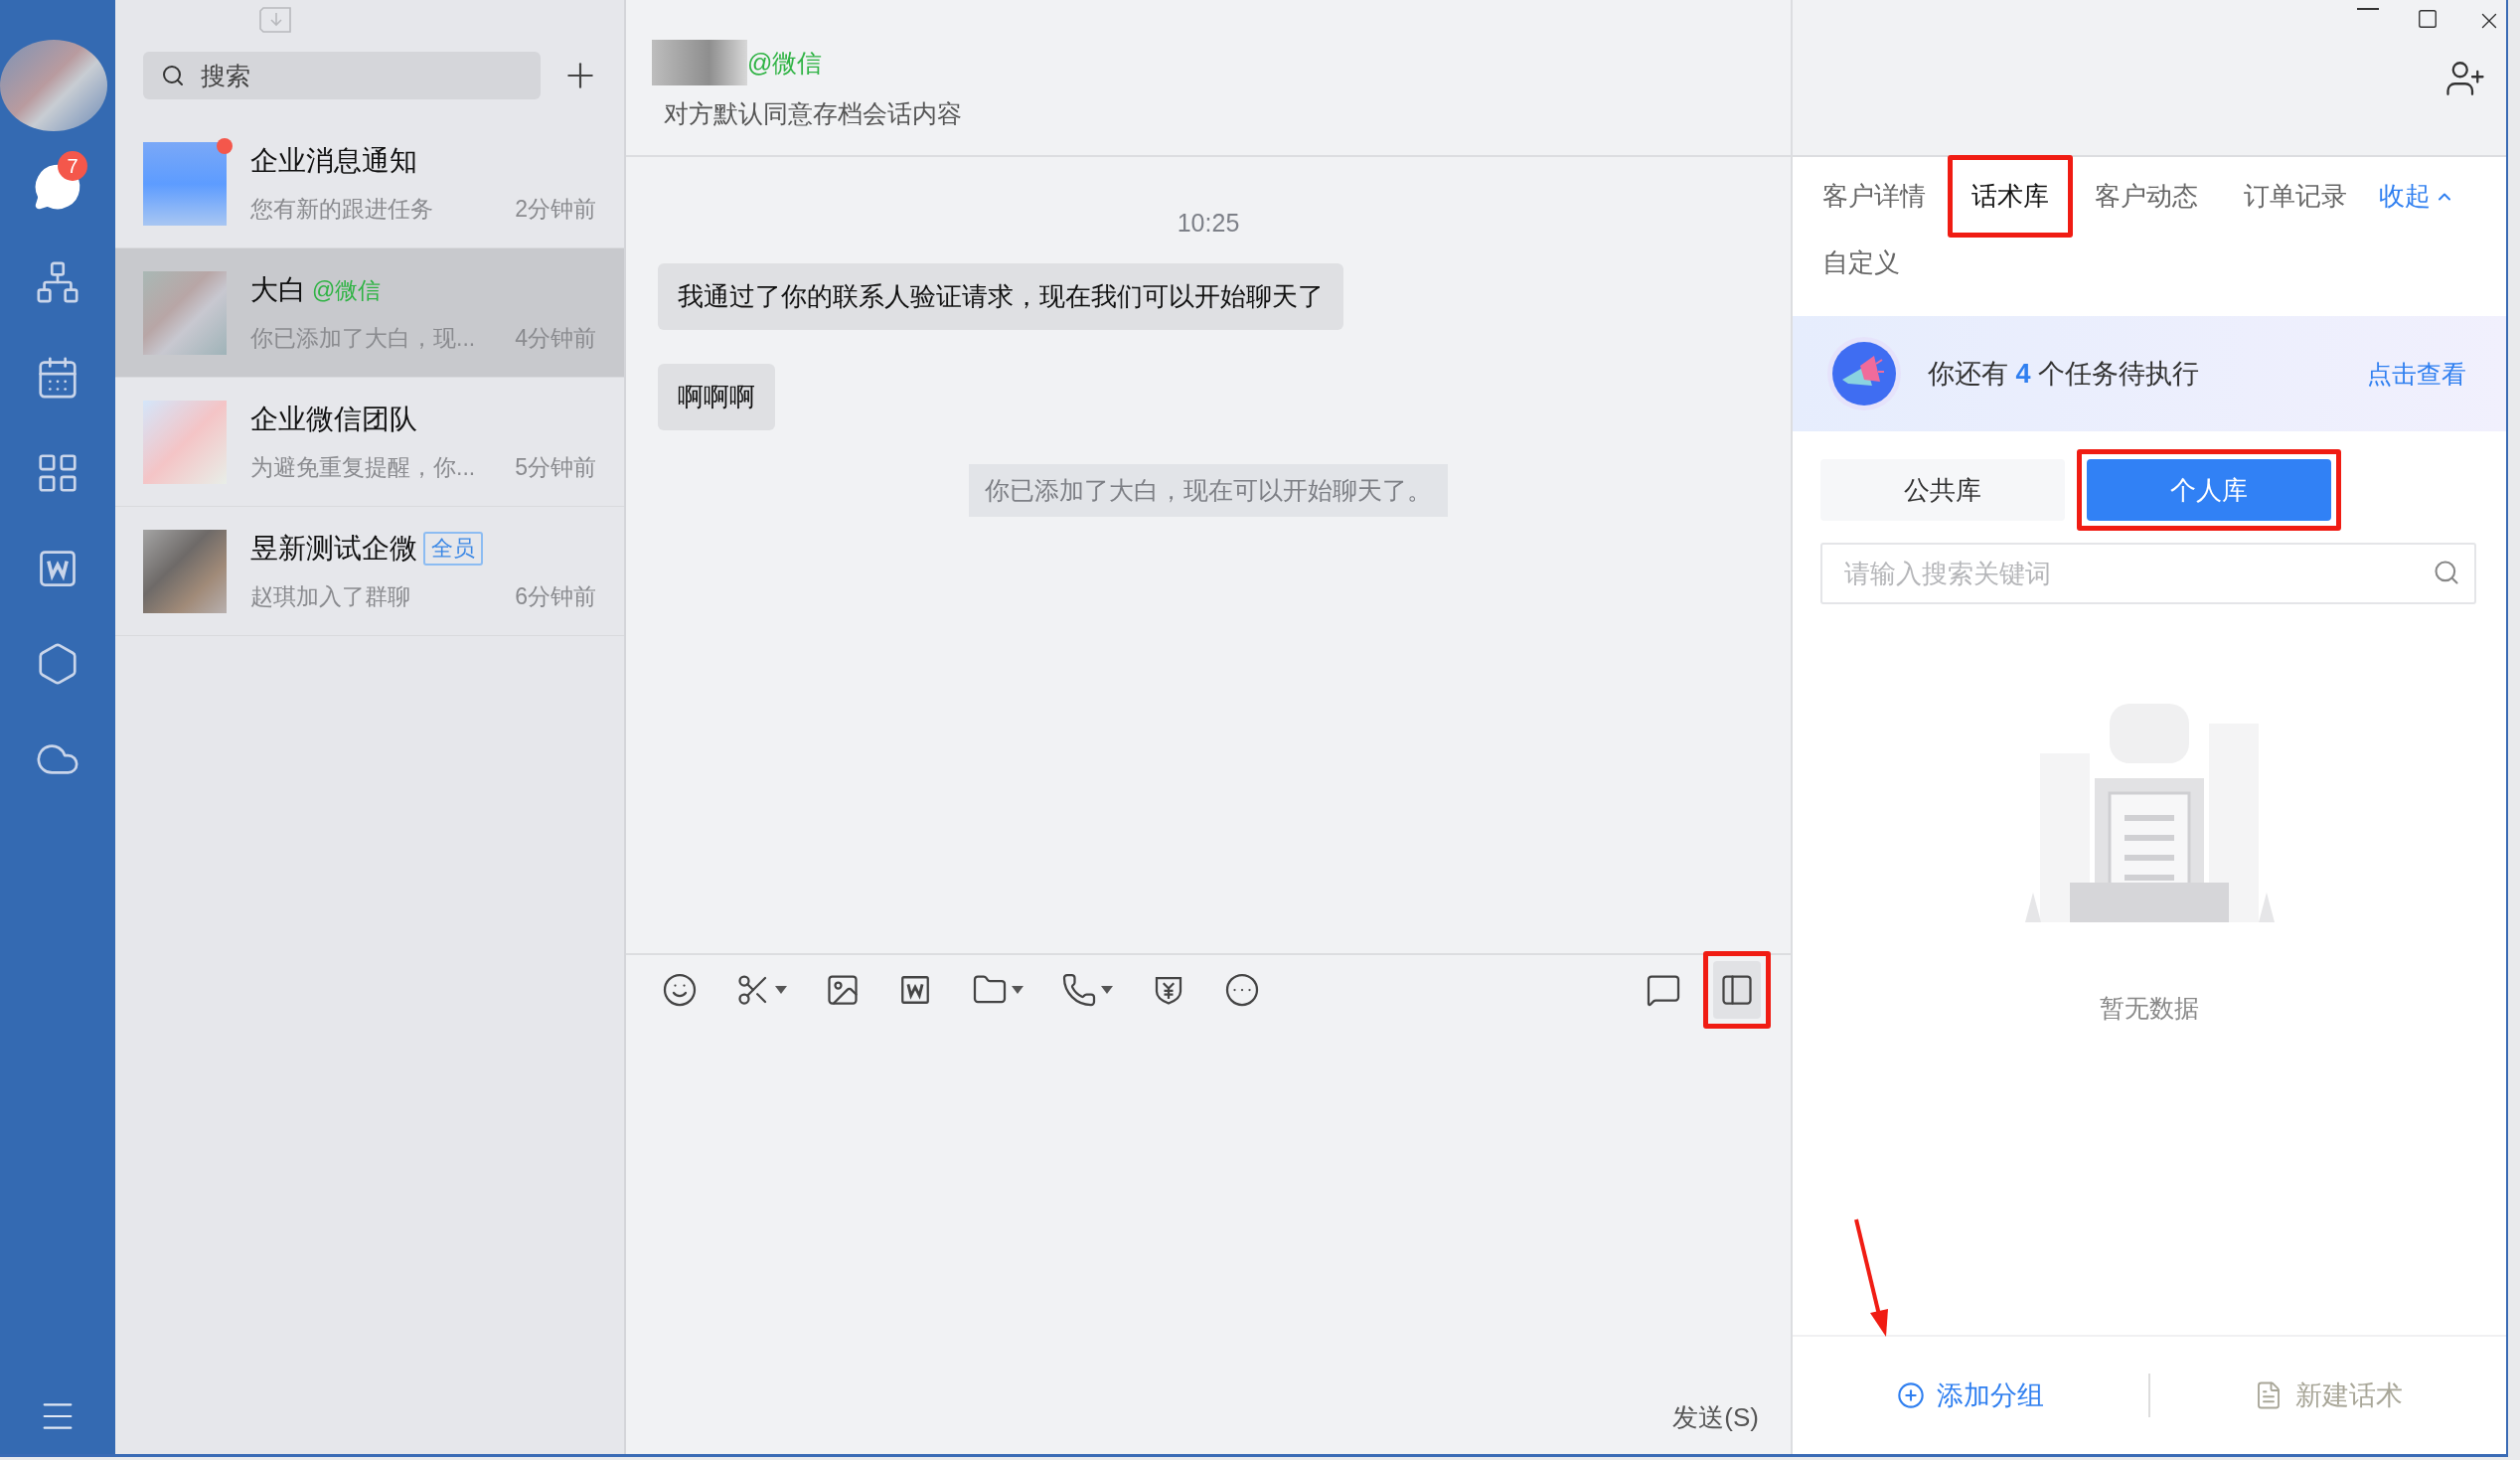 This screenshot has width=2520, height=1460. I want to click on footer-action-button: 添加分组, so click(1971, 1396).